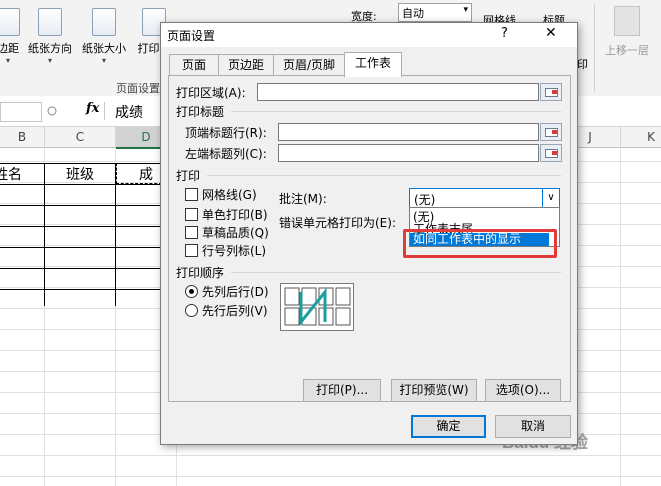 This screenshot has width=661, height=486. What do you see at coordinates (434, 390) in the screenshot?
I see `print-preview-button: 打印预览(W)` at bounding box center [434, 390].